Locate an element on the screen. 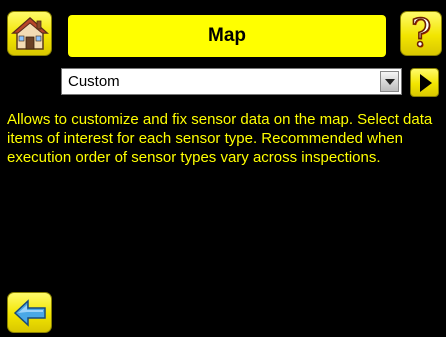 The height and width of the screenshot is (337, 446). back-arrow-icon is located at coordinates (29, 313).